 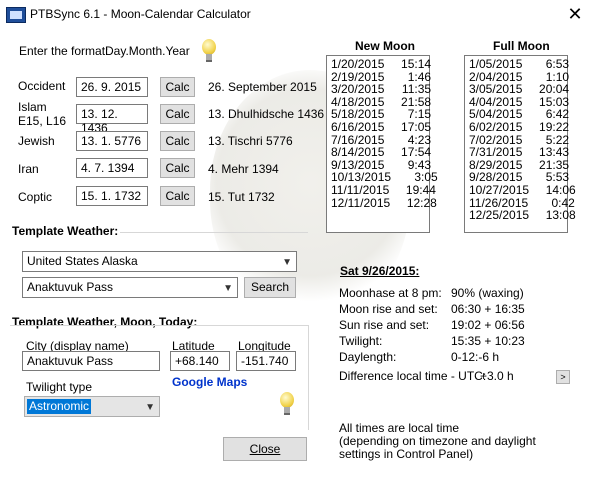 What do you see at coordinates (266, 114) in the screenshot?
I see `result-islam: 13. Dhulhidsche 1436` at bounding box center [266, 114].